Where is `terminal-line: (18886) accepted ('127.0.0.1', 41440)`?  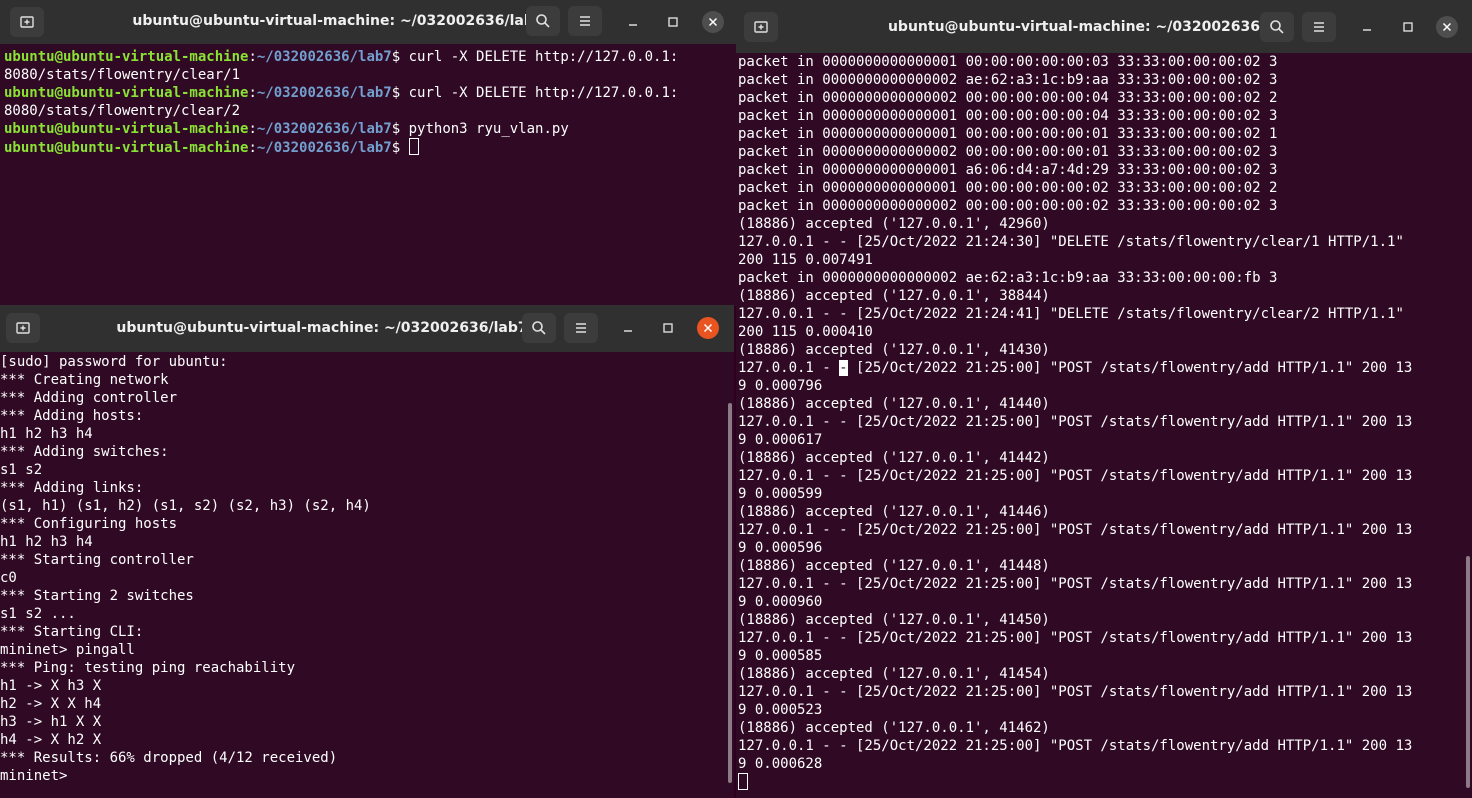
terminal-line: (18886) accepted ('127.0.0.1', 41440) is located at coordinates (894, 404).